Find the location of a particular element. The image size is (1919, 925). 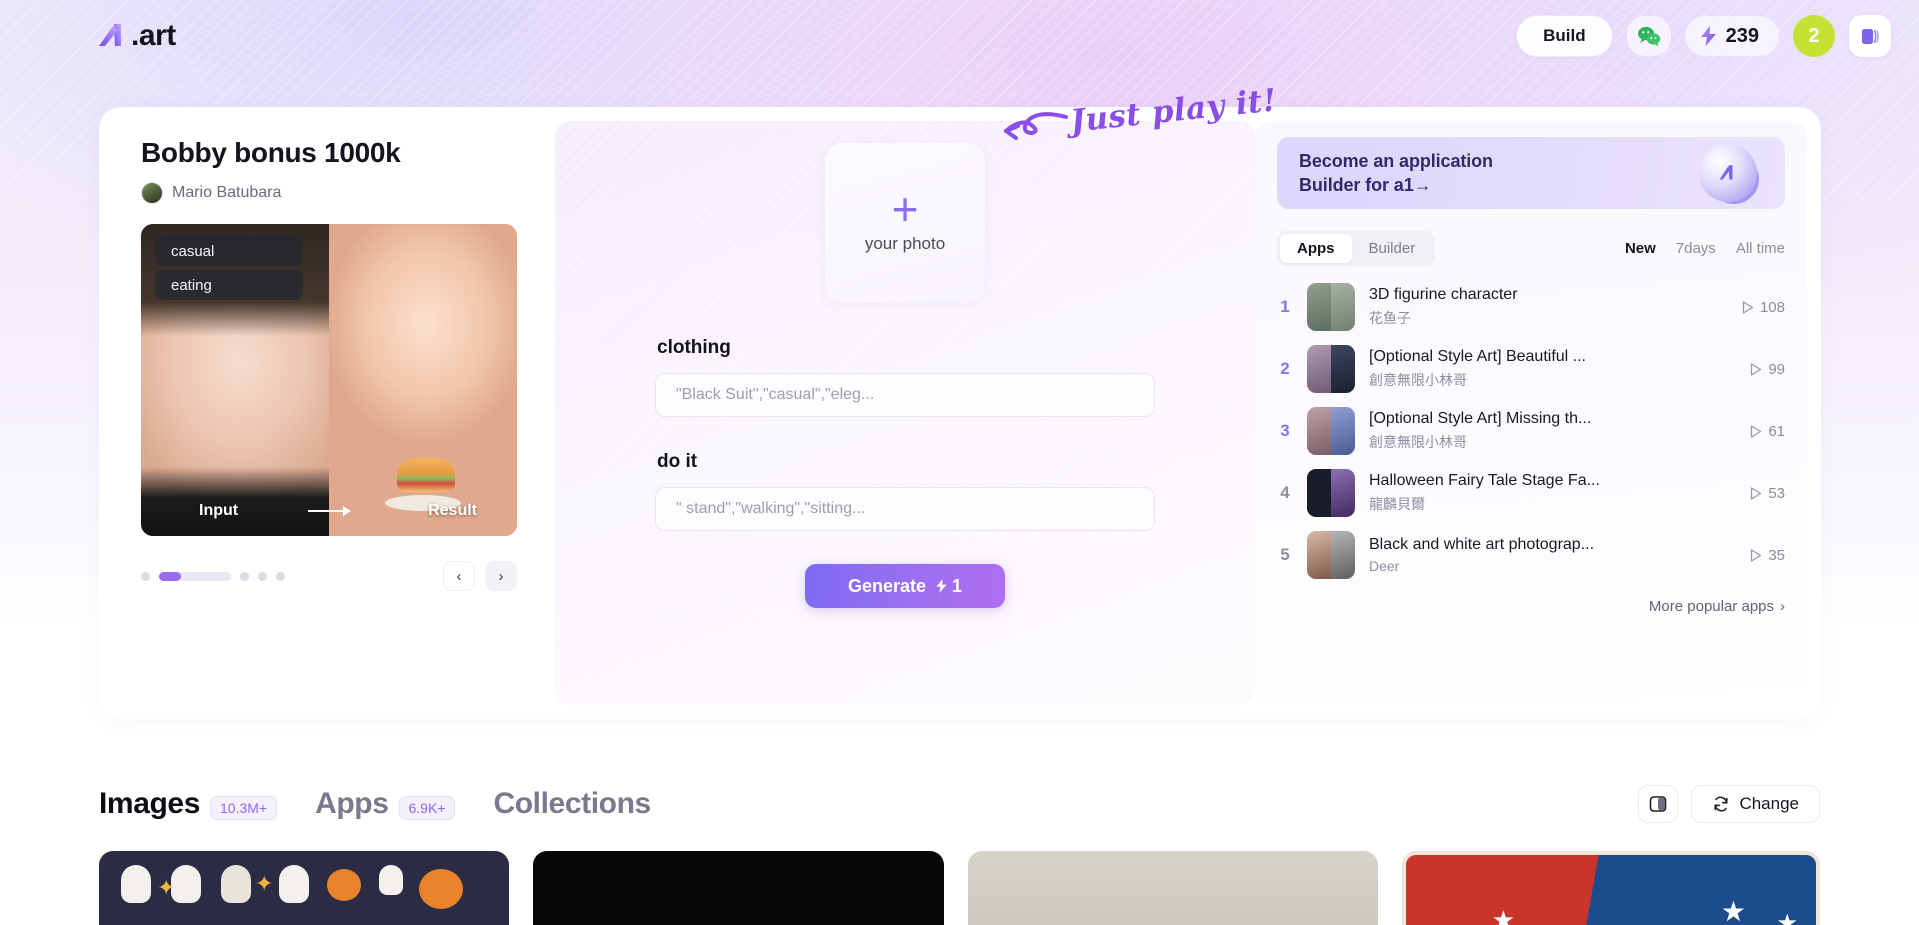

app-logo: .art is located at coordinates (136, 36).